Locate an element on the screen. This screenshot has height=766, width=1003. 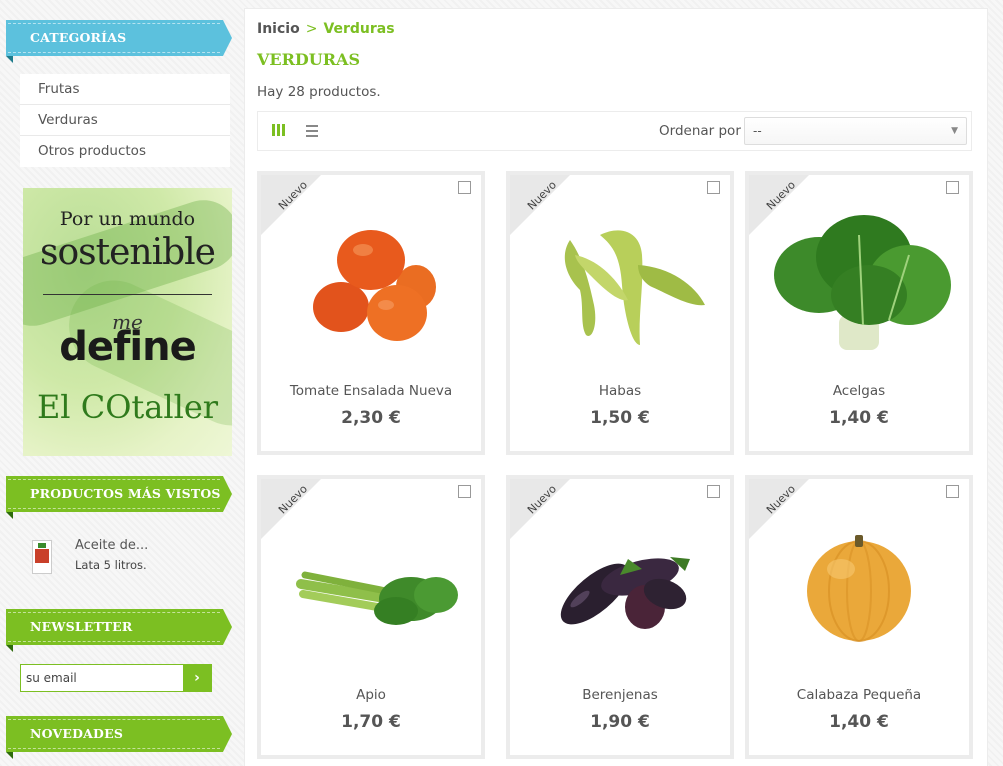
category-item-frutas: Frutas is located at coordinates (125, 89).